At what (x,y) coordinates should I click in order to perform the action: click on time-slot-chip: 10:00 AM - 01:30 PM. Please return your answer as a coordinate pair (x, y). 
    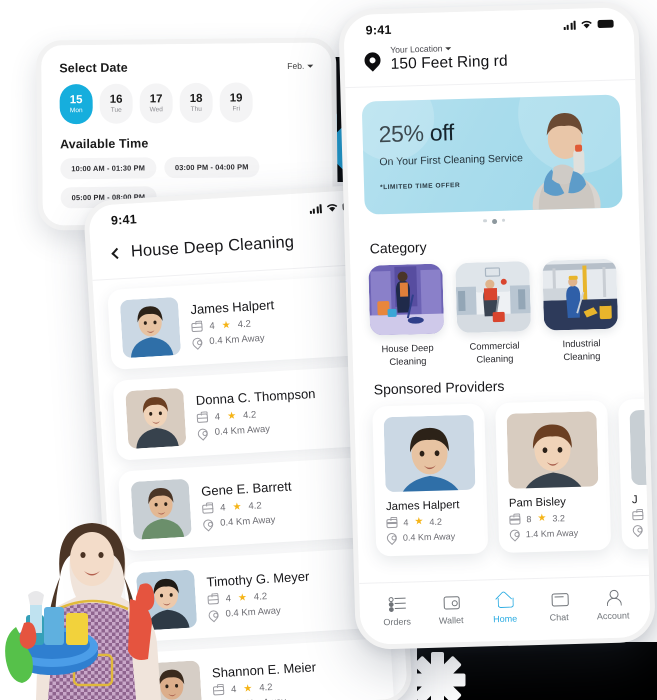
    Looking at the image, I should click on (108, 168).